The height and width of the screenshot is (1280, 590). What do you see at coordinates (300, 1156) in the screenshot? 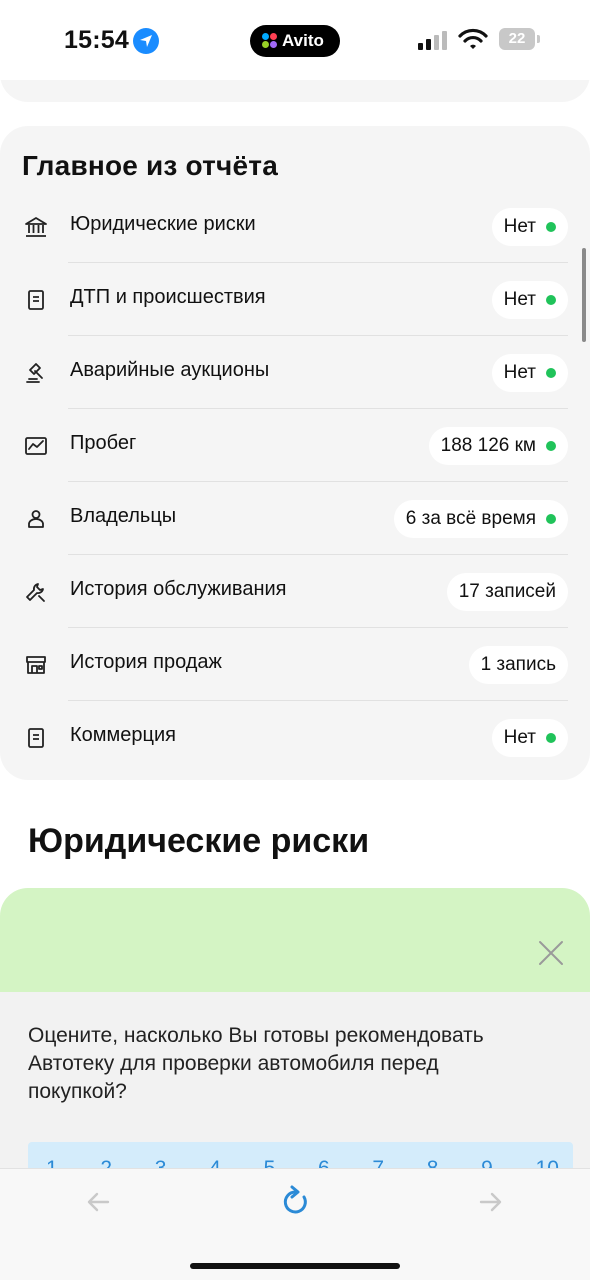
I see `rating-scale: 1 2 3 4 5 6 7 8 9 10` at bounding box center [300, 1156].